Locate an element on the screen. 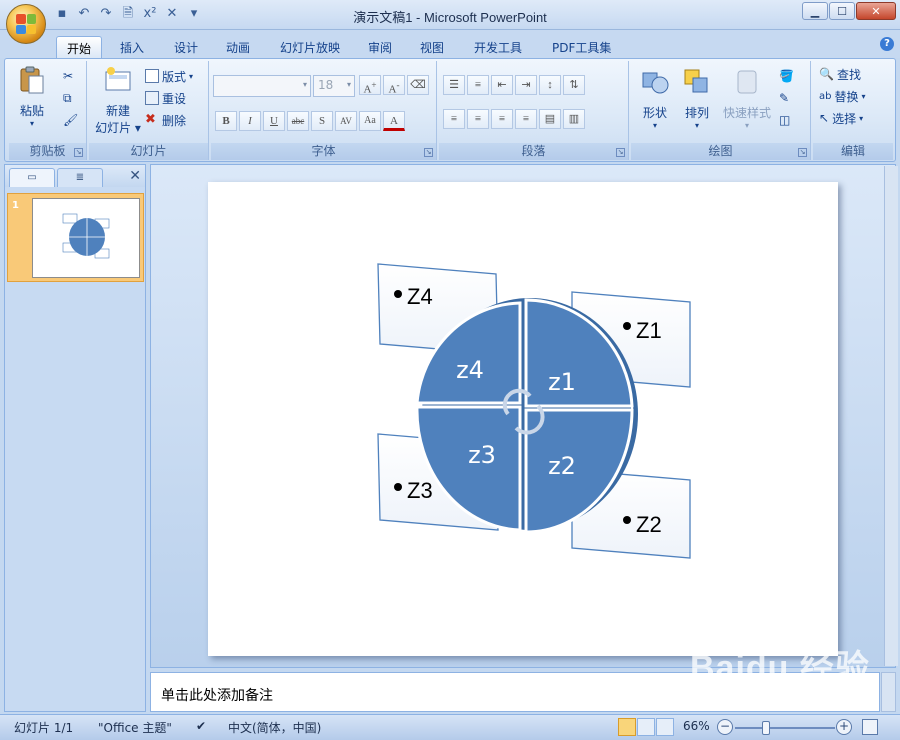 The image size is (900, 740). italic-icon: I is located at coordinates (250, 121).